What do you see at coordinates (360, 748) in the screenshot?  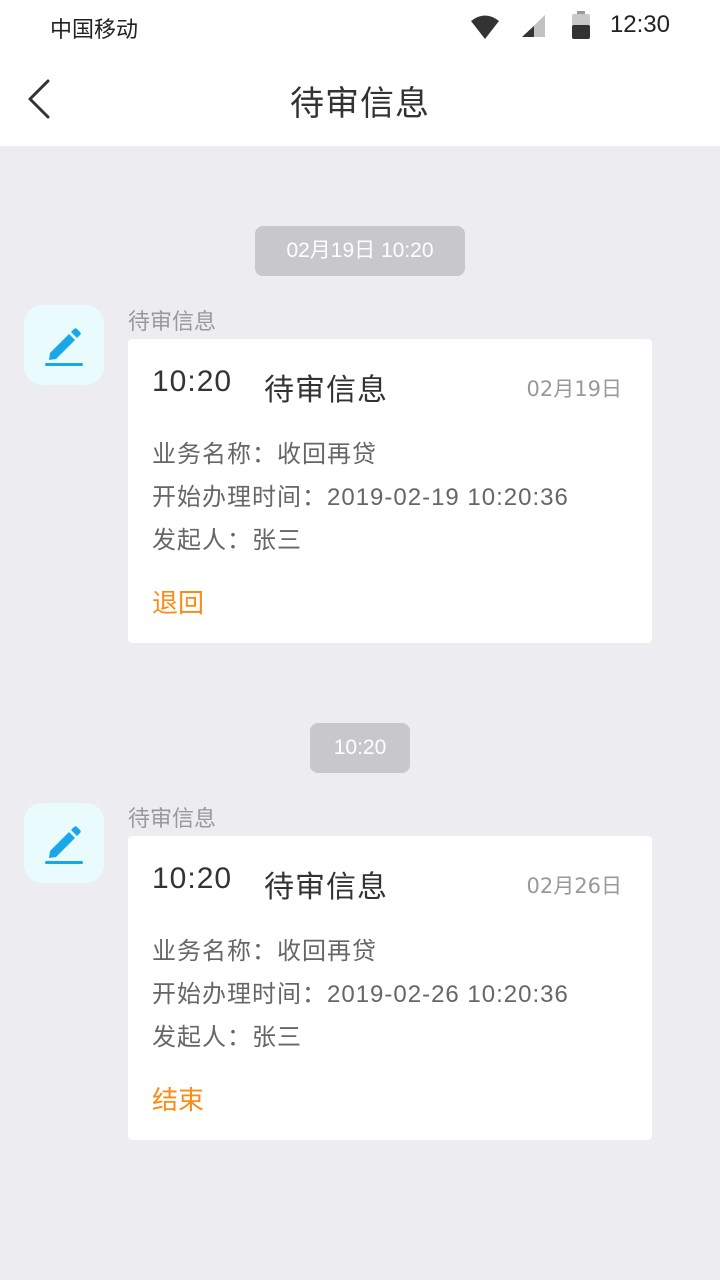 I see `message-timestamp: 10:20` at bounding box center [360, 748].